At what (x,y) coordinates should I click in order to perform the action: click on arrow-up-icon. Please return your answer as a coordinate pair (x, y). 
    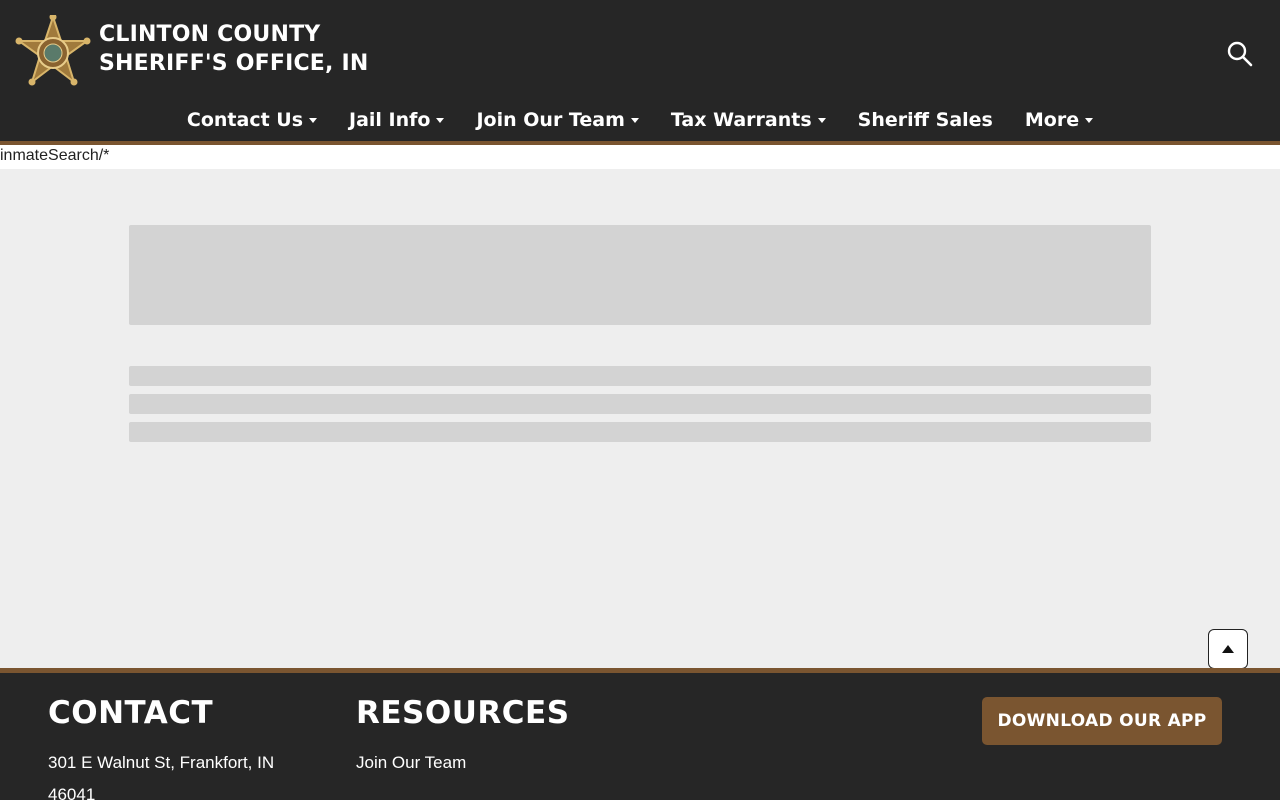
    Looking at the image, I should click on (1228, 649).